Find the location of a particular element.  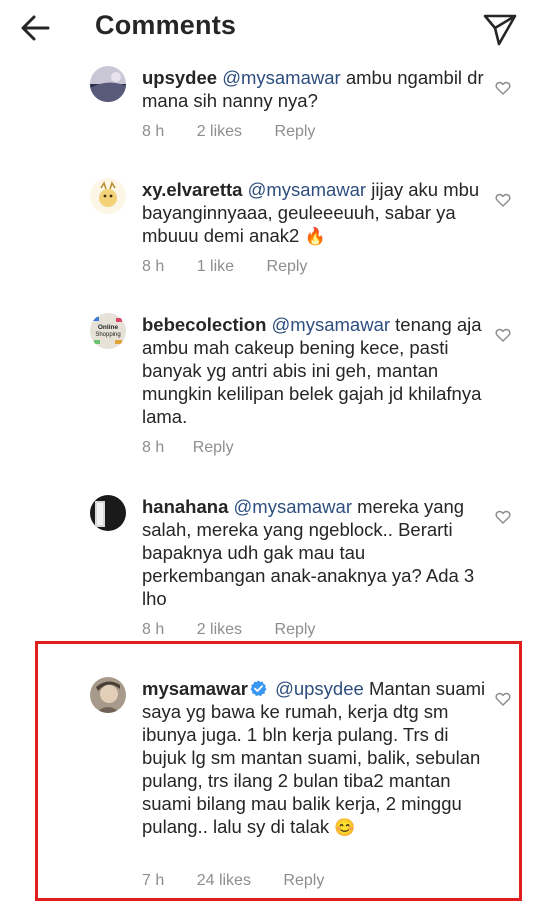

comment-mention: @upsydee is located at coordinates (319, 688).